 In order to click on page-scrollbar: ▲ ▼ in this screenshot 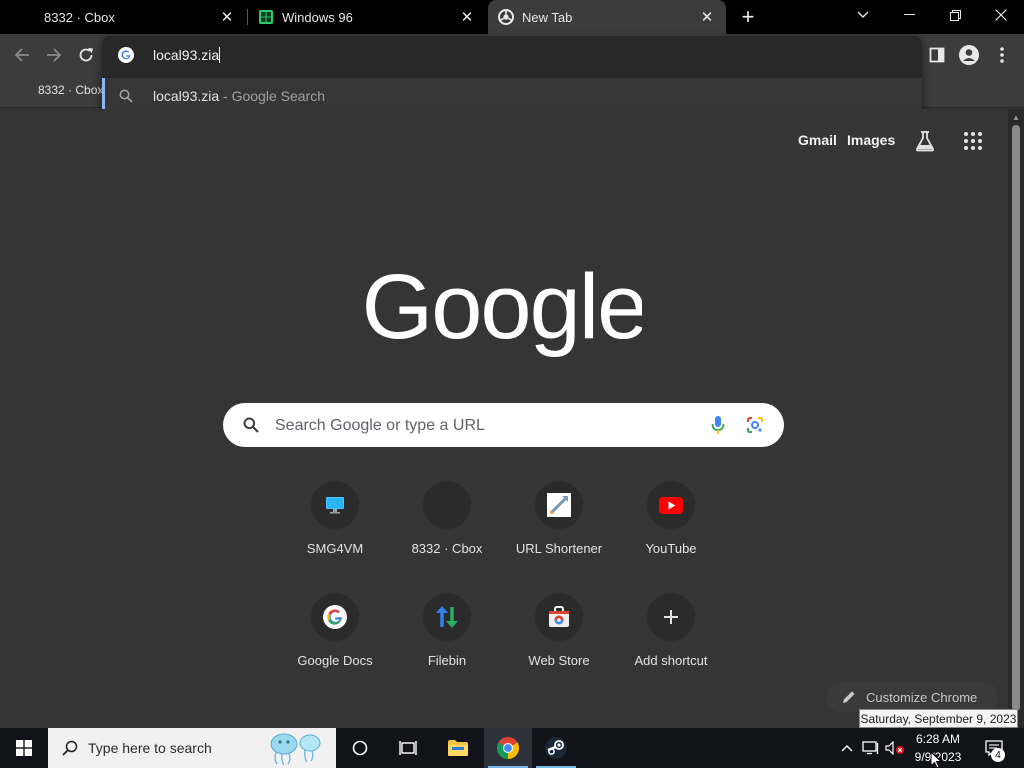, I will do `click(1016, 418)`.